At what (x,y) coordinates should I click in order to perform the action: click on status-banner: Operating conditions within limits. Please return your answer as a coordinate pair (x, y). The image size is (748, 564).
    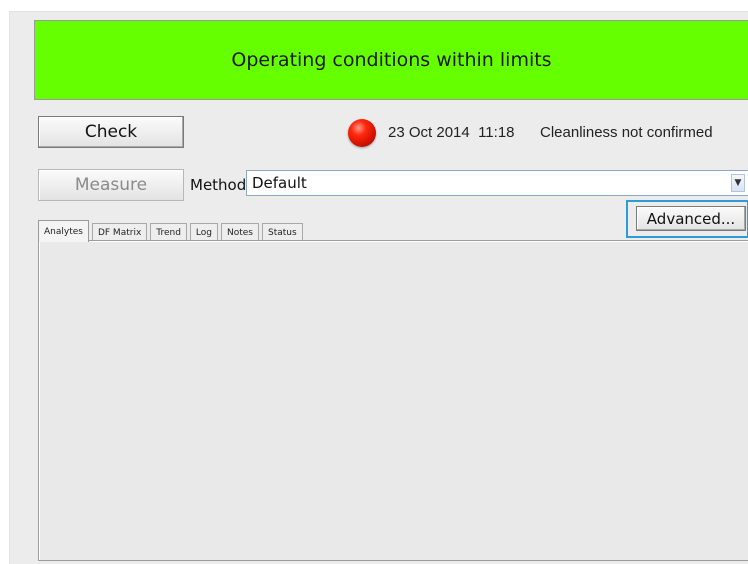
    Looking at the image, I should click on (391, 60).